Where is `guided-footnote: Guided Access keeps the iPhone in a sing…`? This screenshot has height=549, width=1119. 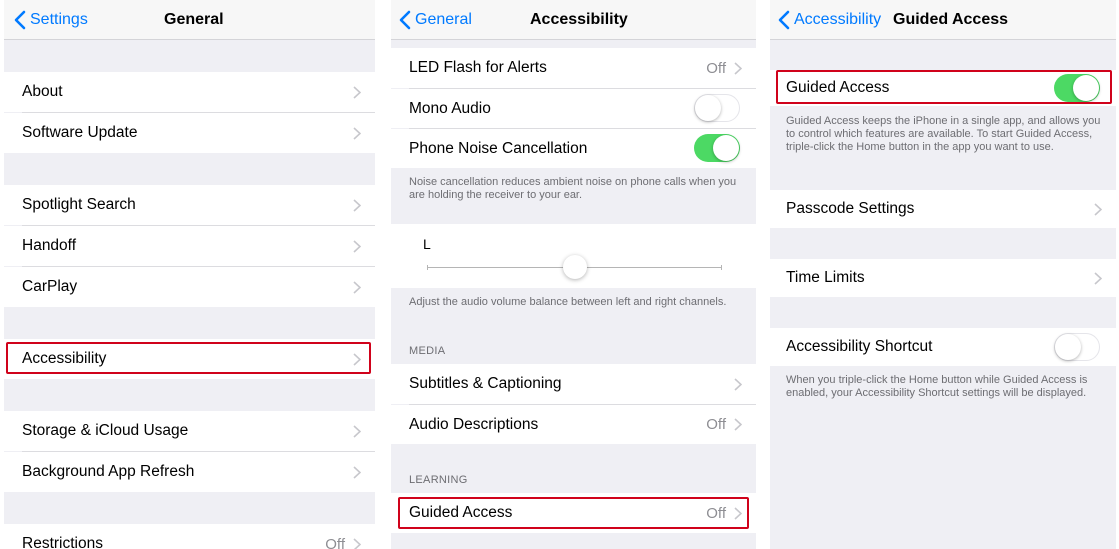
guided-footnote: Guided Access keeps the iPhone in a sing… is located at coordinates (943, 134).